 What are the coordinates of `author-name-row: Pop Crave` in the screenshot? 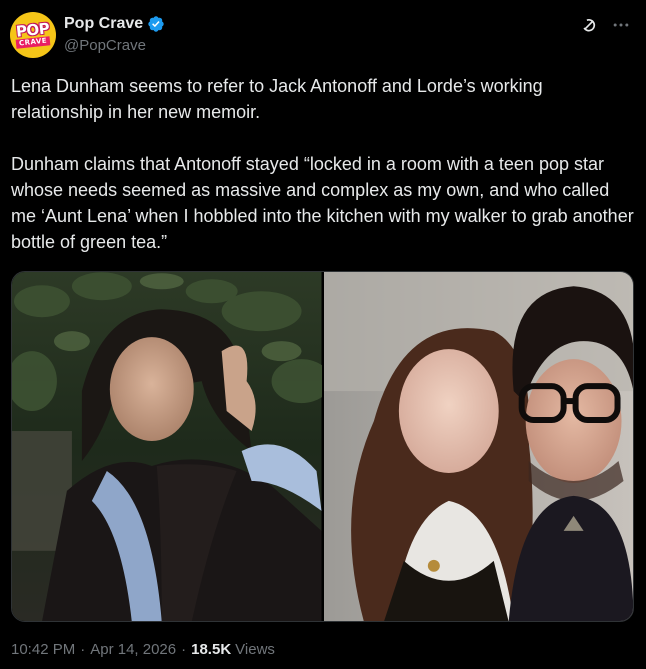 It's located at (114, 24).